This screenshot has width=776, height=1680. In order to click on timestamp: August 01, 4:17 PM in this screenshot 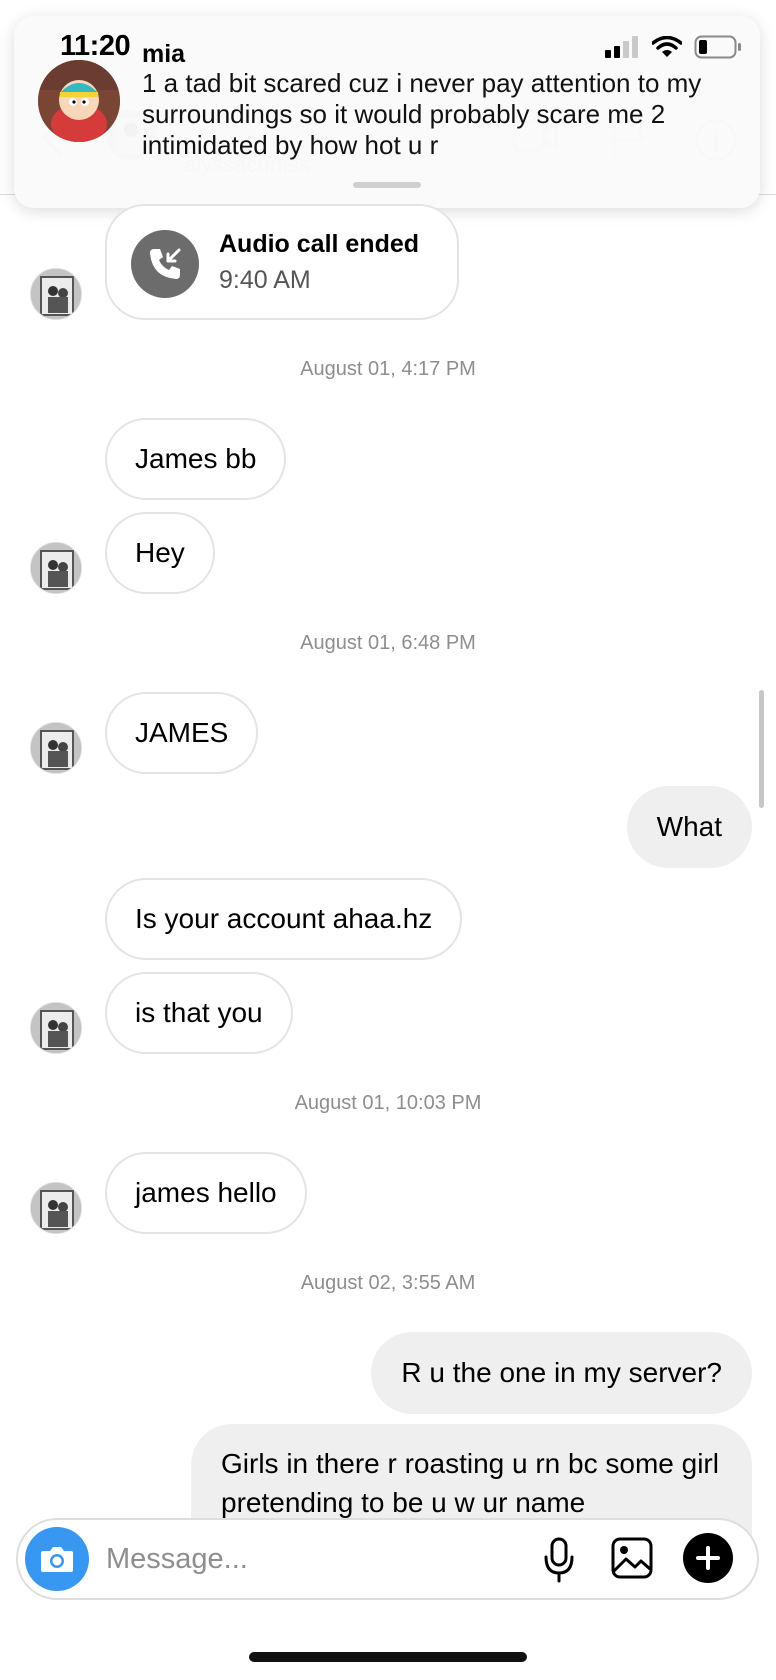, I will do `click(388, 369)`.